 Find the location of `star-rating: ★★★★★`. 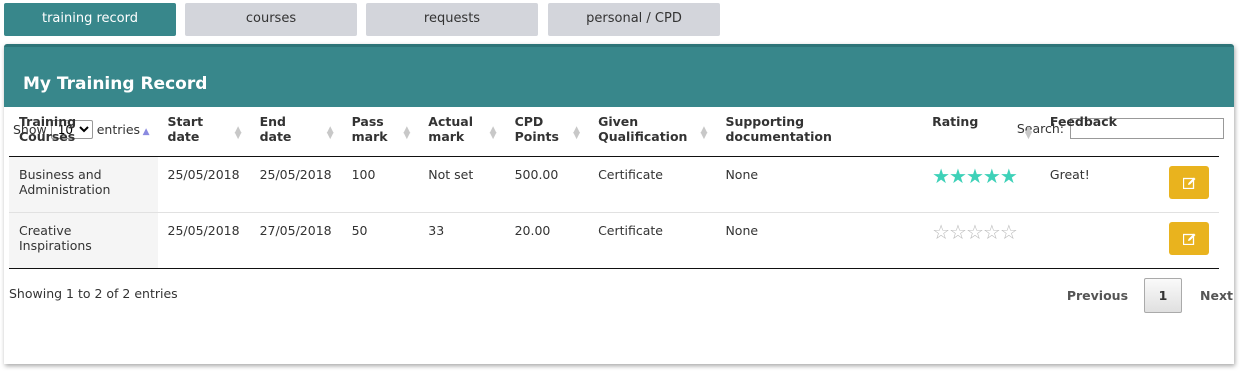

star-rating: ★★★★★ is located at coordinates (981, 176).